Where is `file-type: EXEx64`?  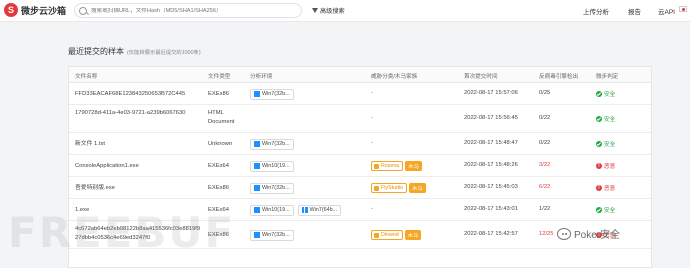 file-type: EXEx64 is located at coordinates (218, 165).